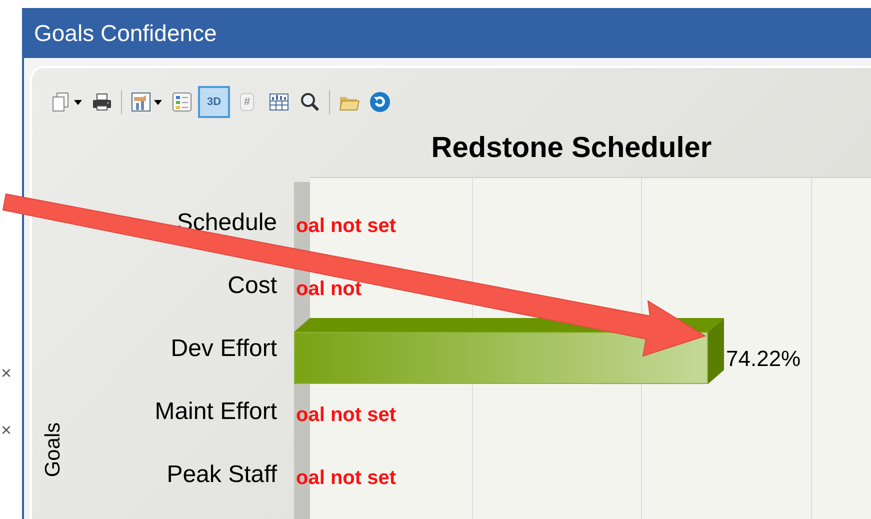  What do you see at coordinates (215, 412) in the screenshot?
I see `category-label: Maint Effort` at bounding box center [215, 412].